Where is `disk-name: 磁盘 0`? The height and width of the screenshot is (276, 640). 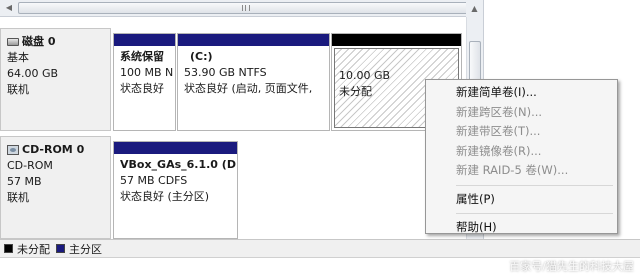
disk-name: 磁盘 0 is located at coordinates (39, 41).